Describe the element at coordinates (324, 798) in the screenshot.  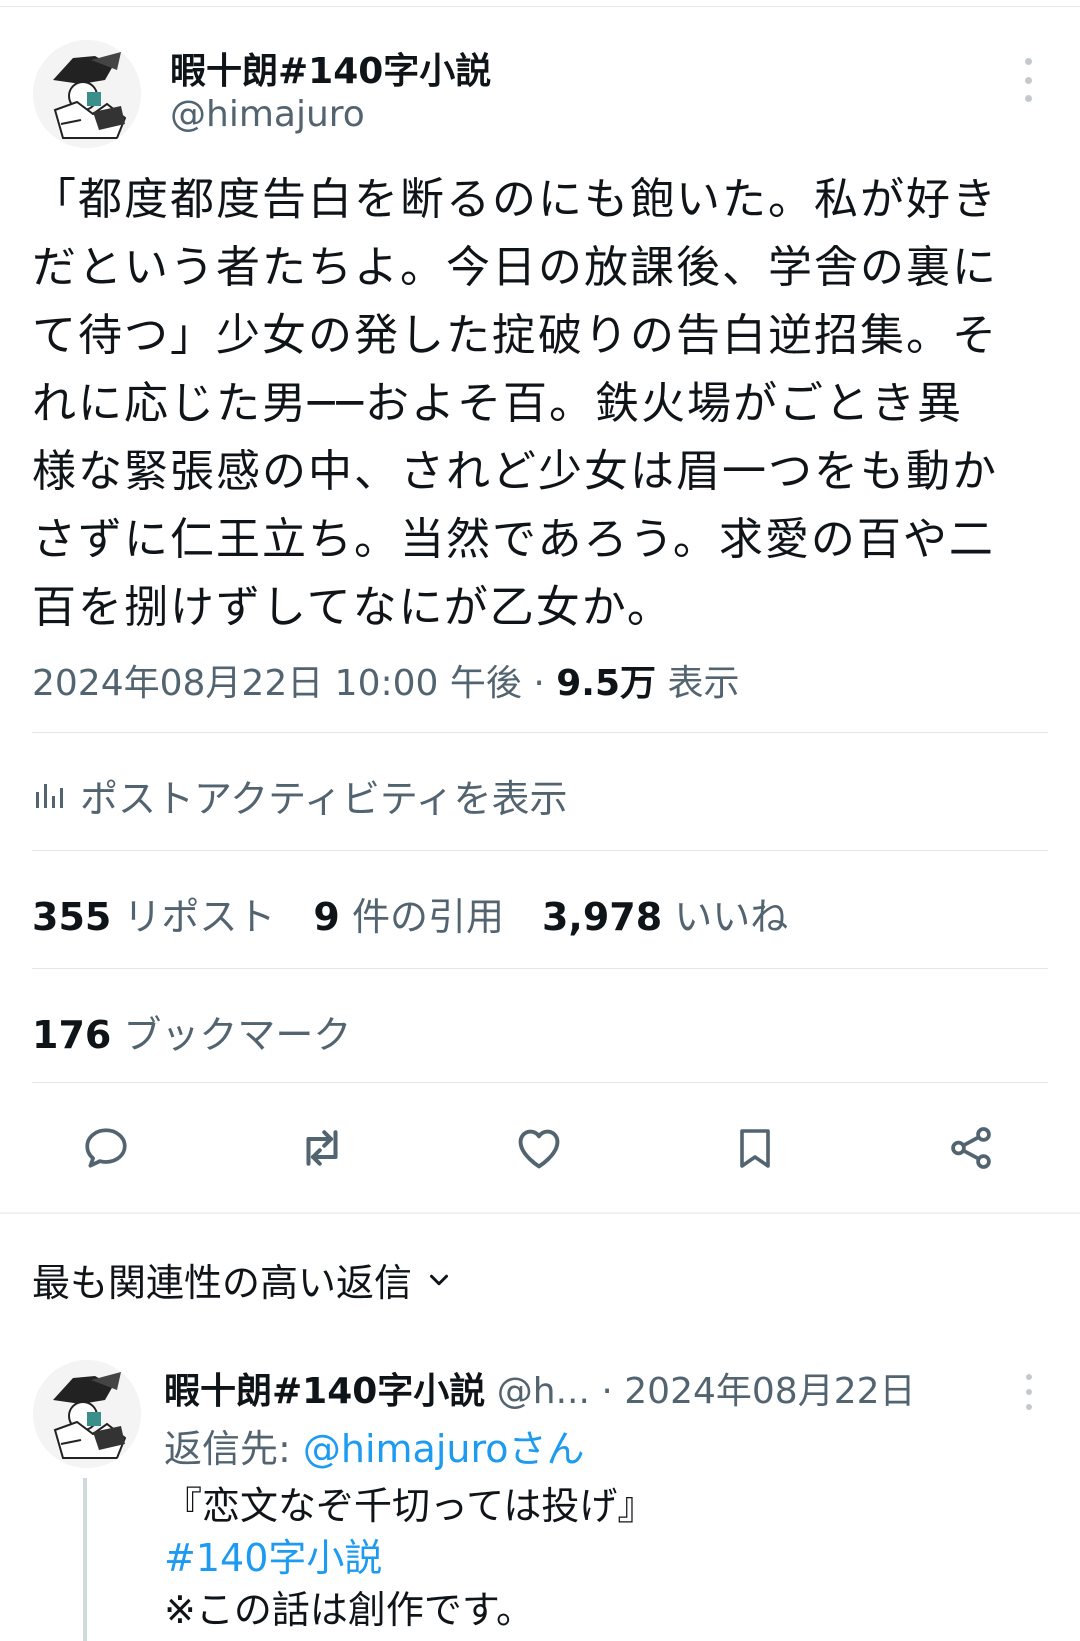
I see `post-activity-label: ポストアクティビティを表示` at that location.